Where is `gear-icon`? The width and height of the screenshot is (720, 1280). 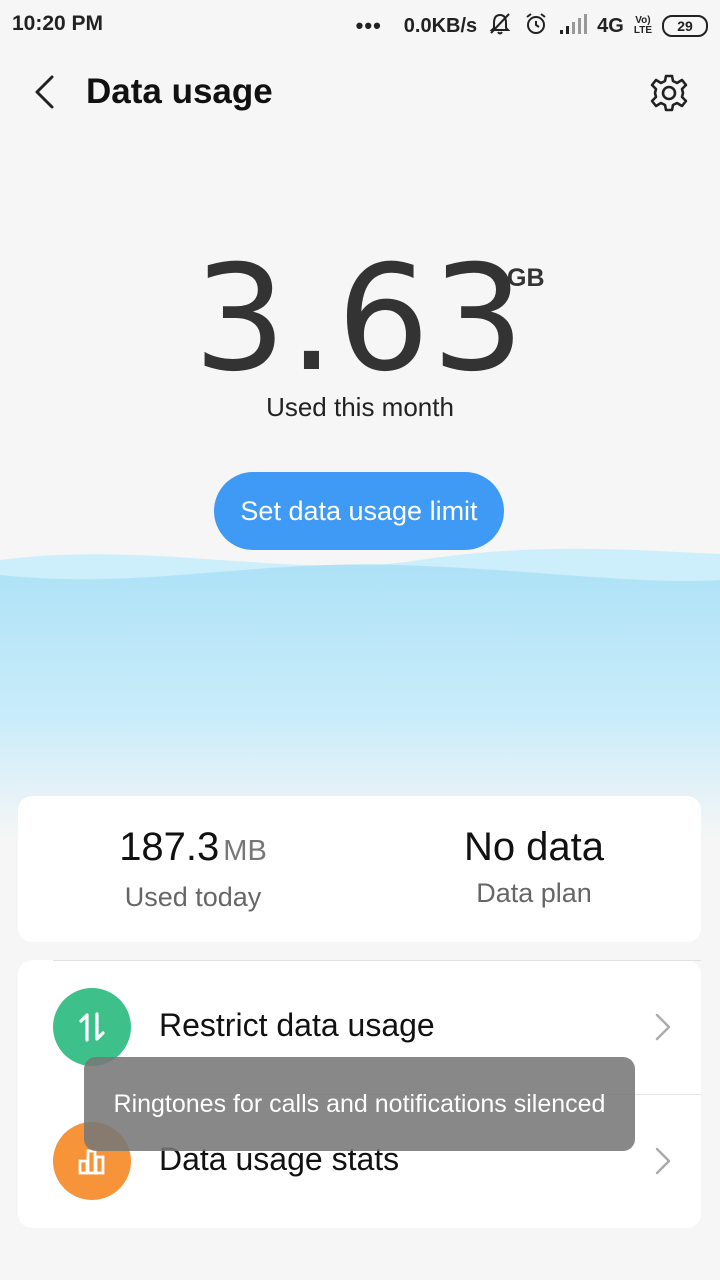
gear-icon is located at coordinates (669, 93).